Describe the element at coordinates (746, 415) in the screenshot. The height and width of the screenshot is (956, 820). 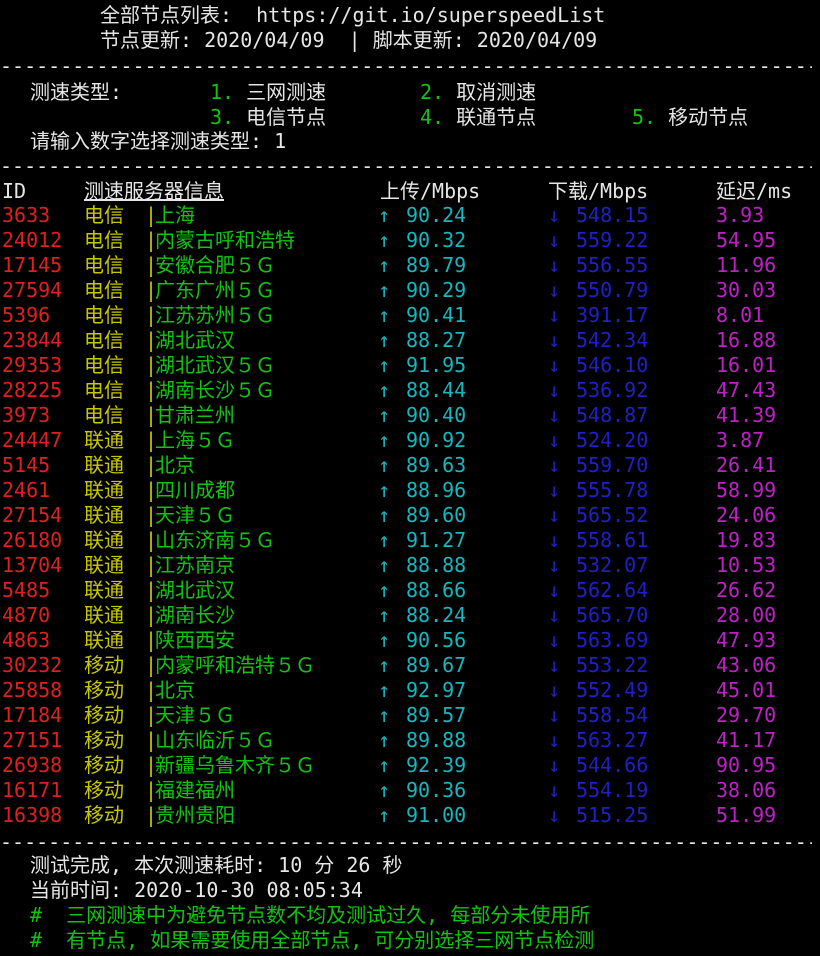
I see `row-latency: 41.39` at that location.